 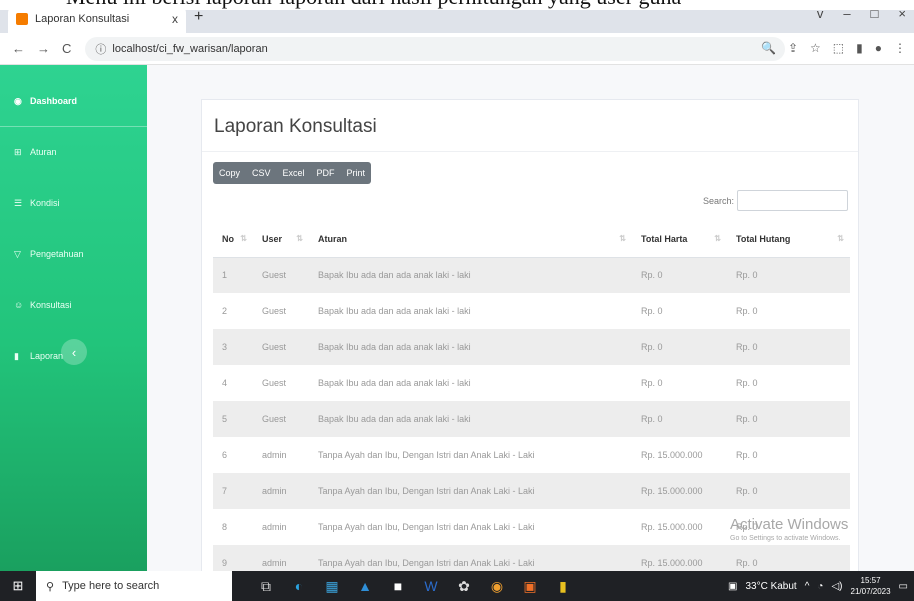 I want to click on notification-icon: ▭, so click(x=903, y=586).